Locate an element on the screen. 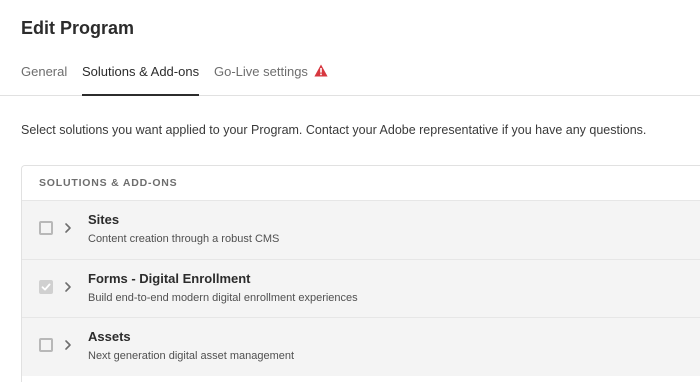 Image resolution: width=700 pixels, height=382 pixels. page-title: Edit Program is located at coordinates (78, 28).